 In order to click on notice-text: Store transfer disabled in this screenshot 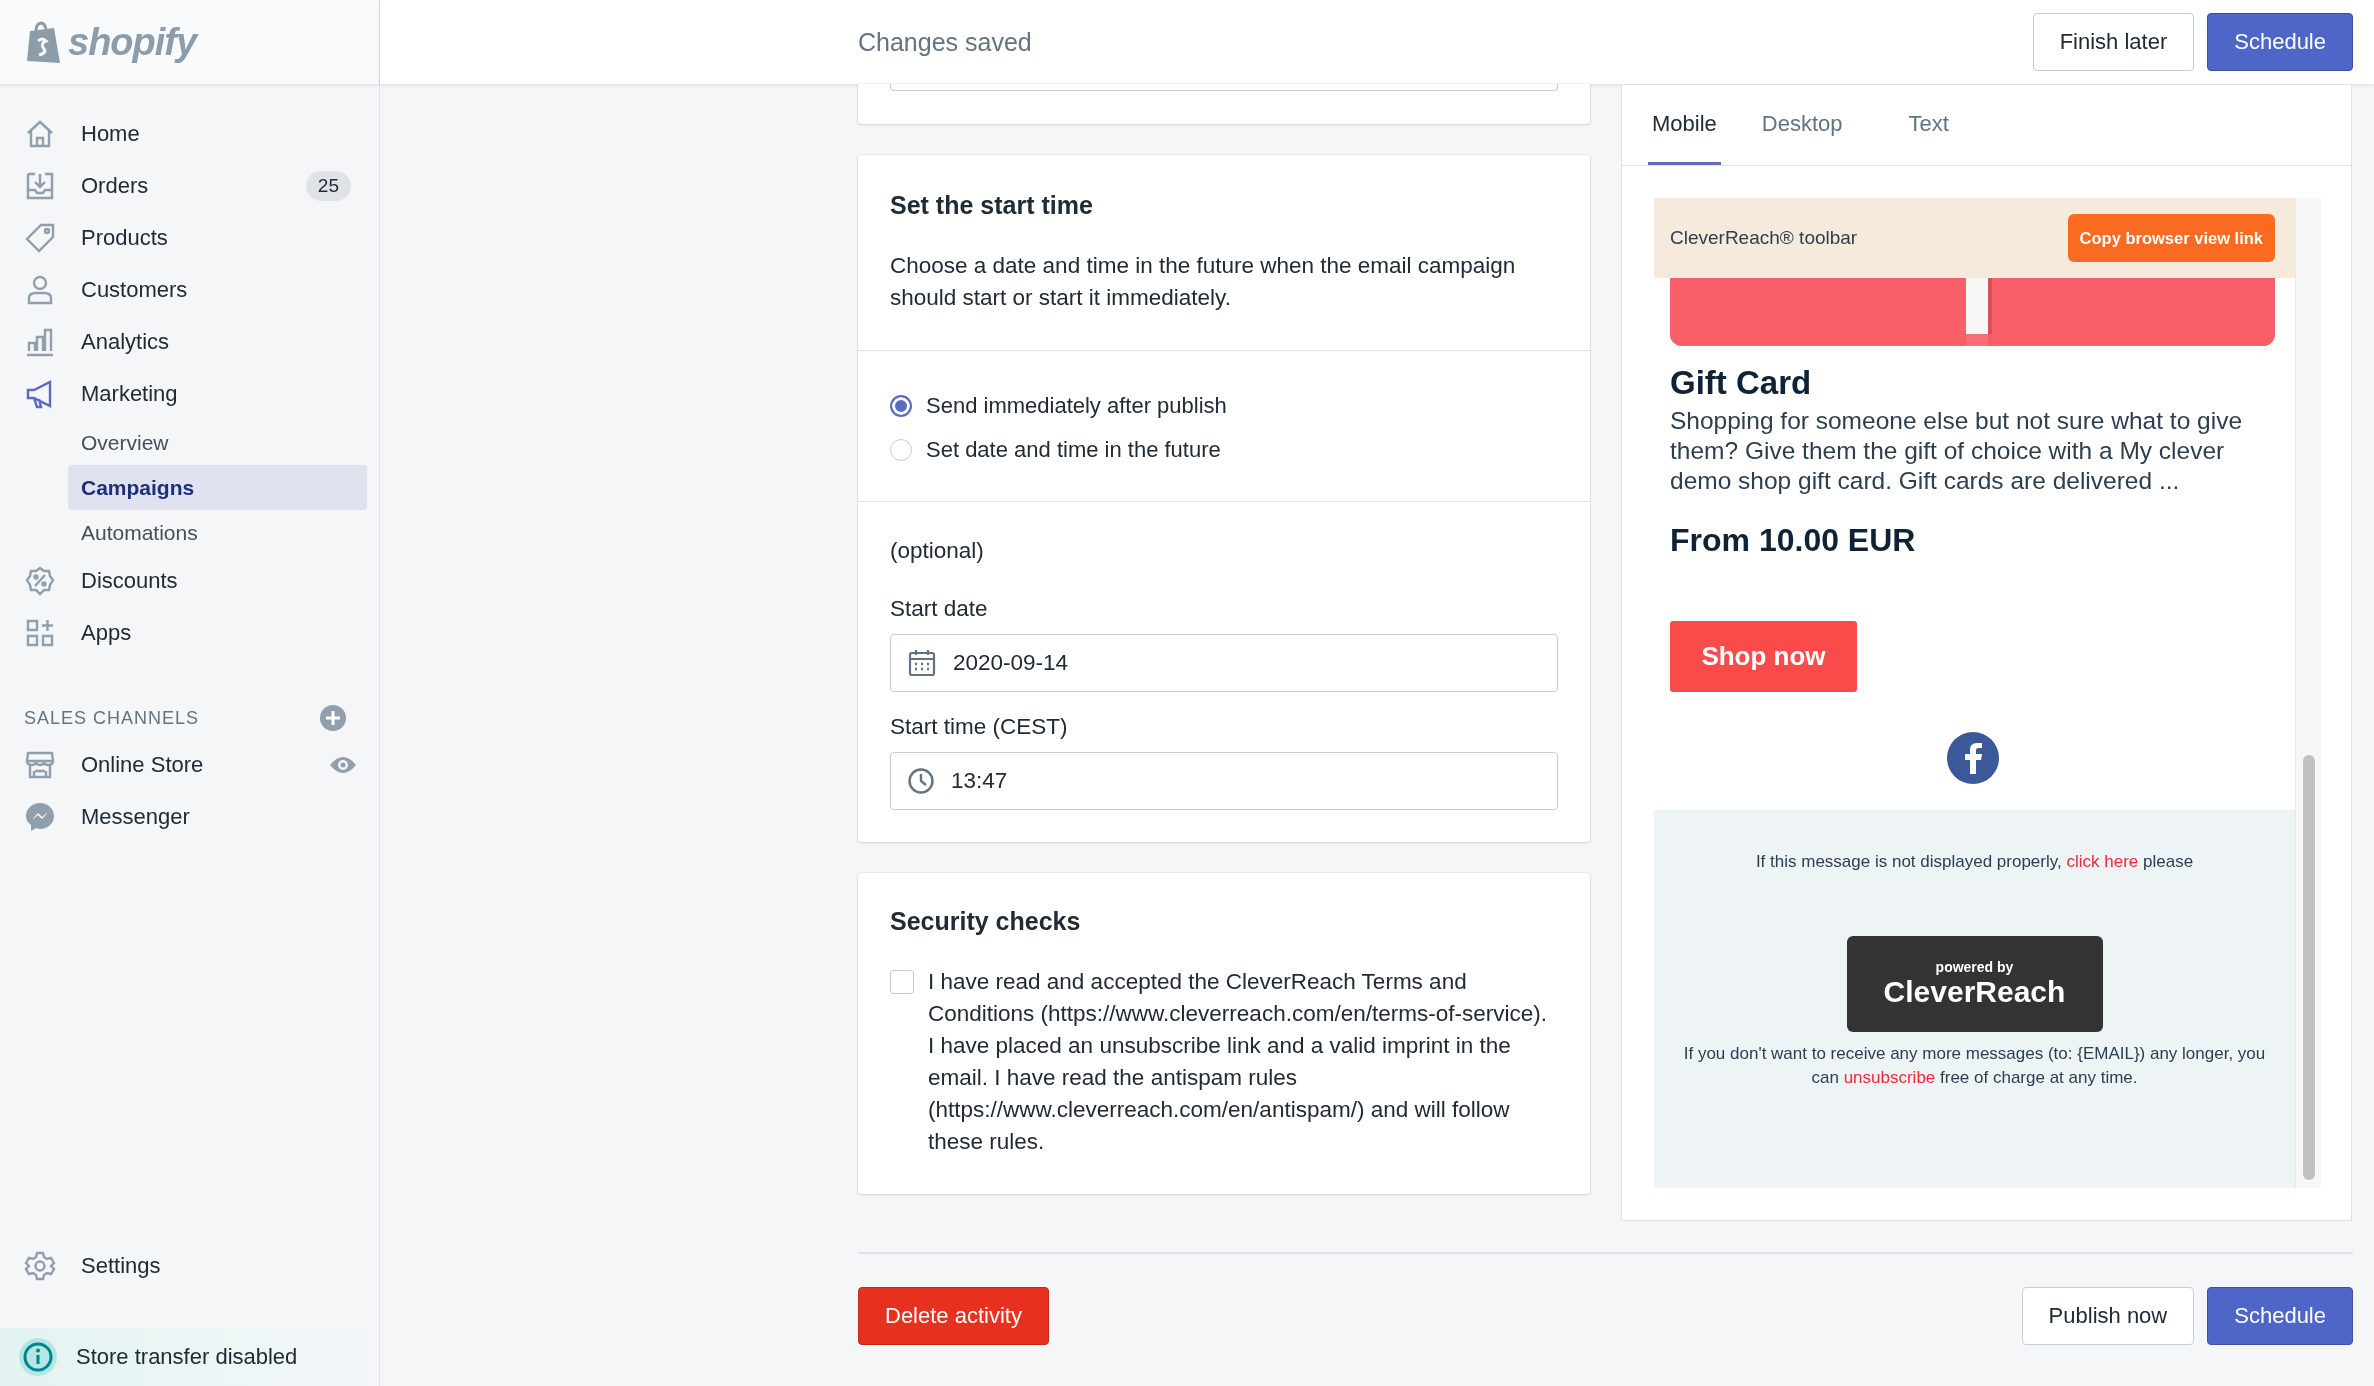, I will do `click(187, 1357)`.